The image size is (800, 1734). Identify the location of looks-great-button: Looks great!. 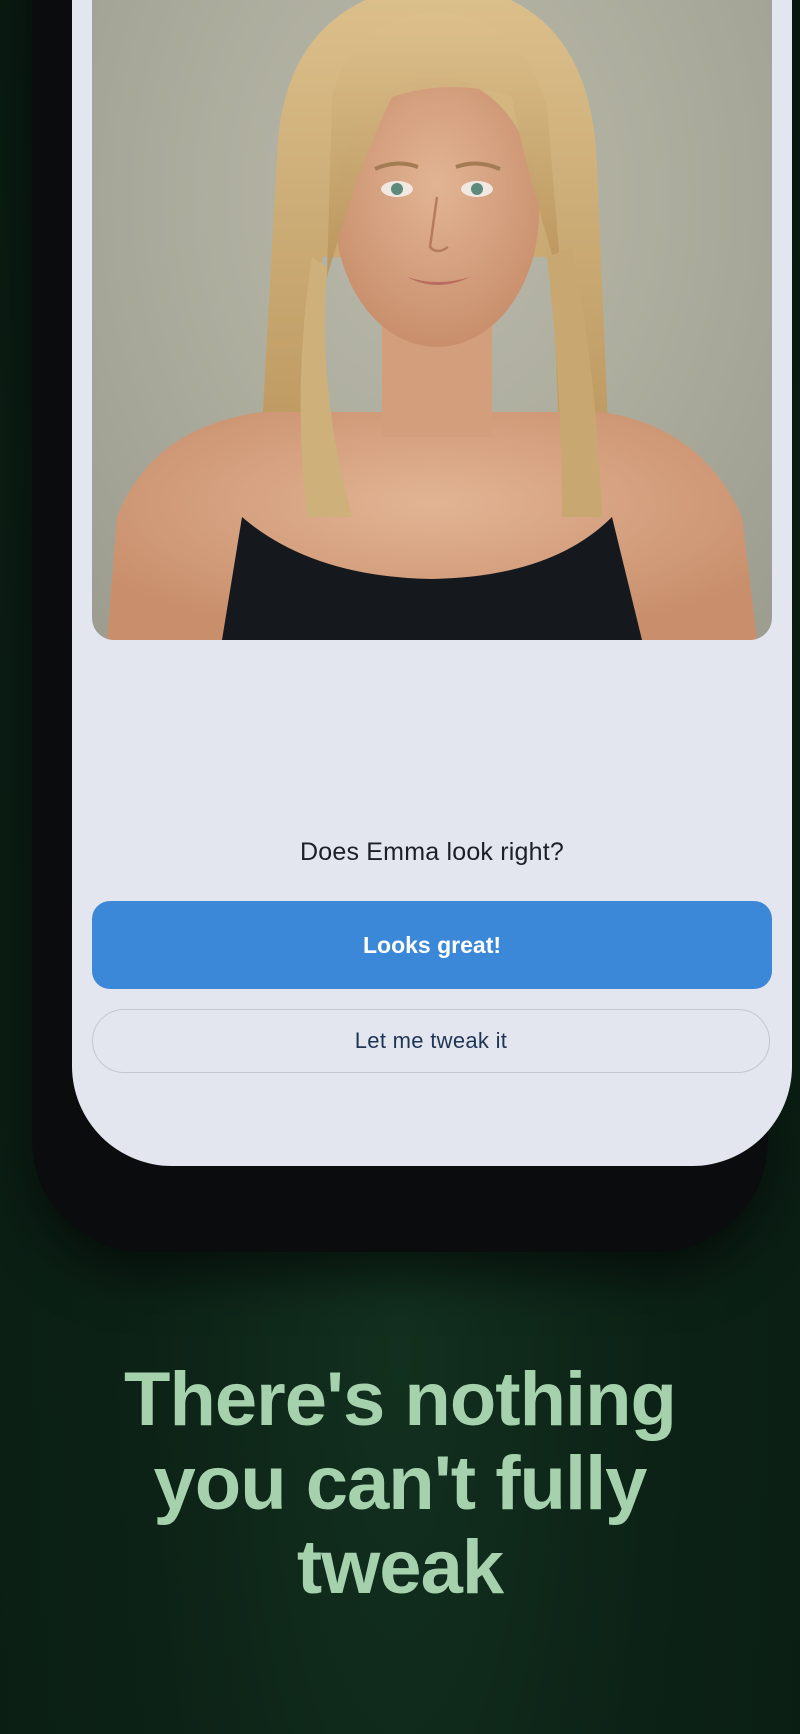
(432, 945).